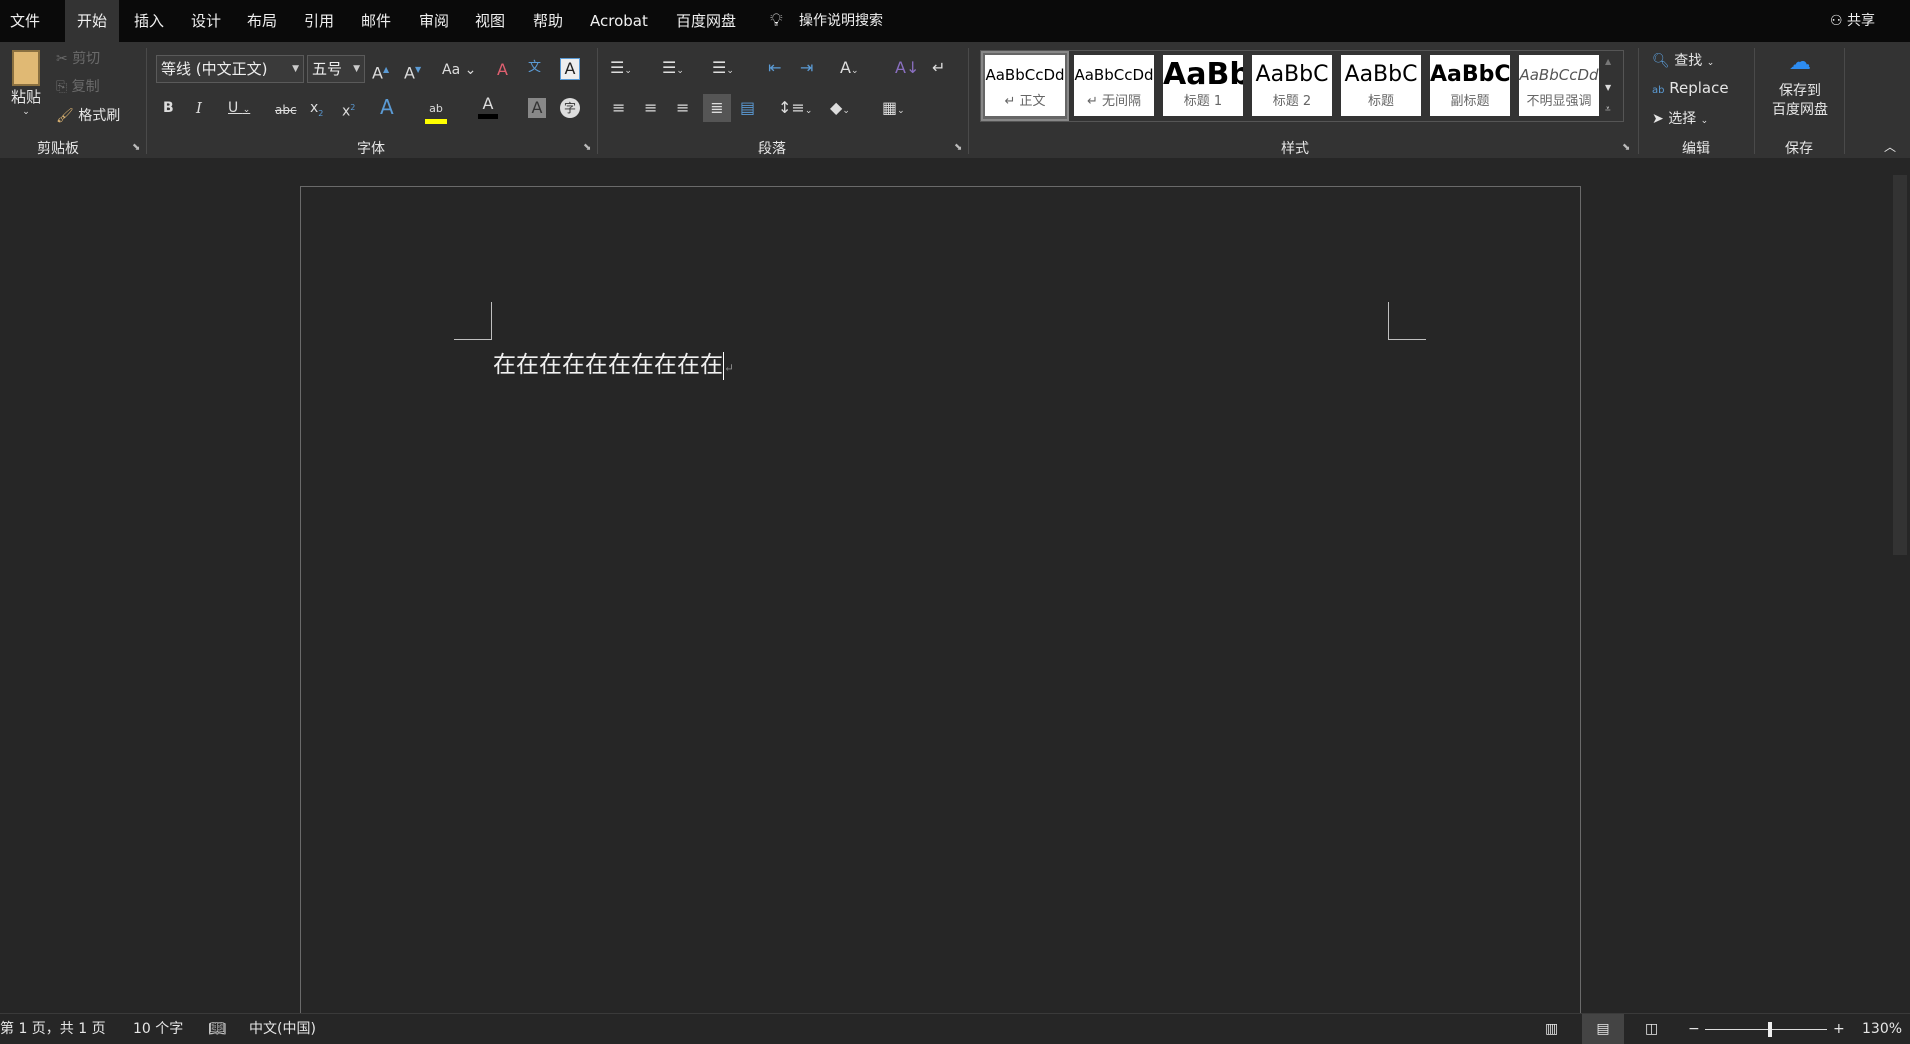  Describe the element at coordinates (747, 108) in the screenshot. I see `distributed-icon: ▤` at that location.